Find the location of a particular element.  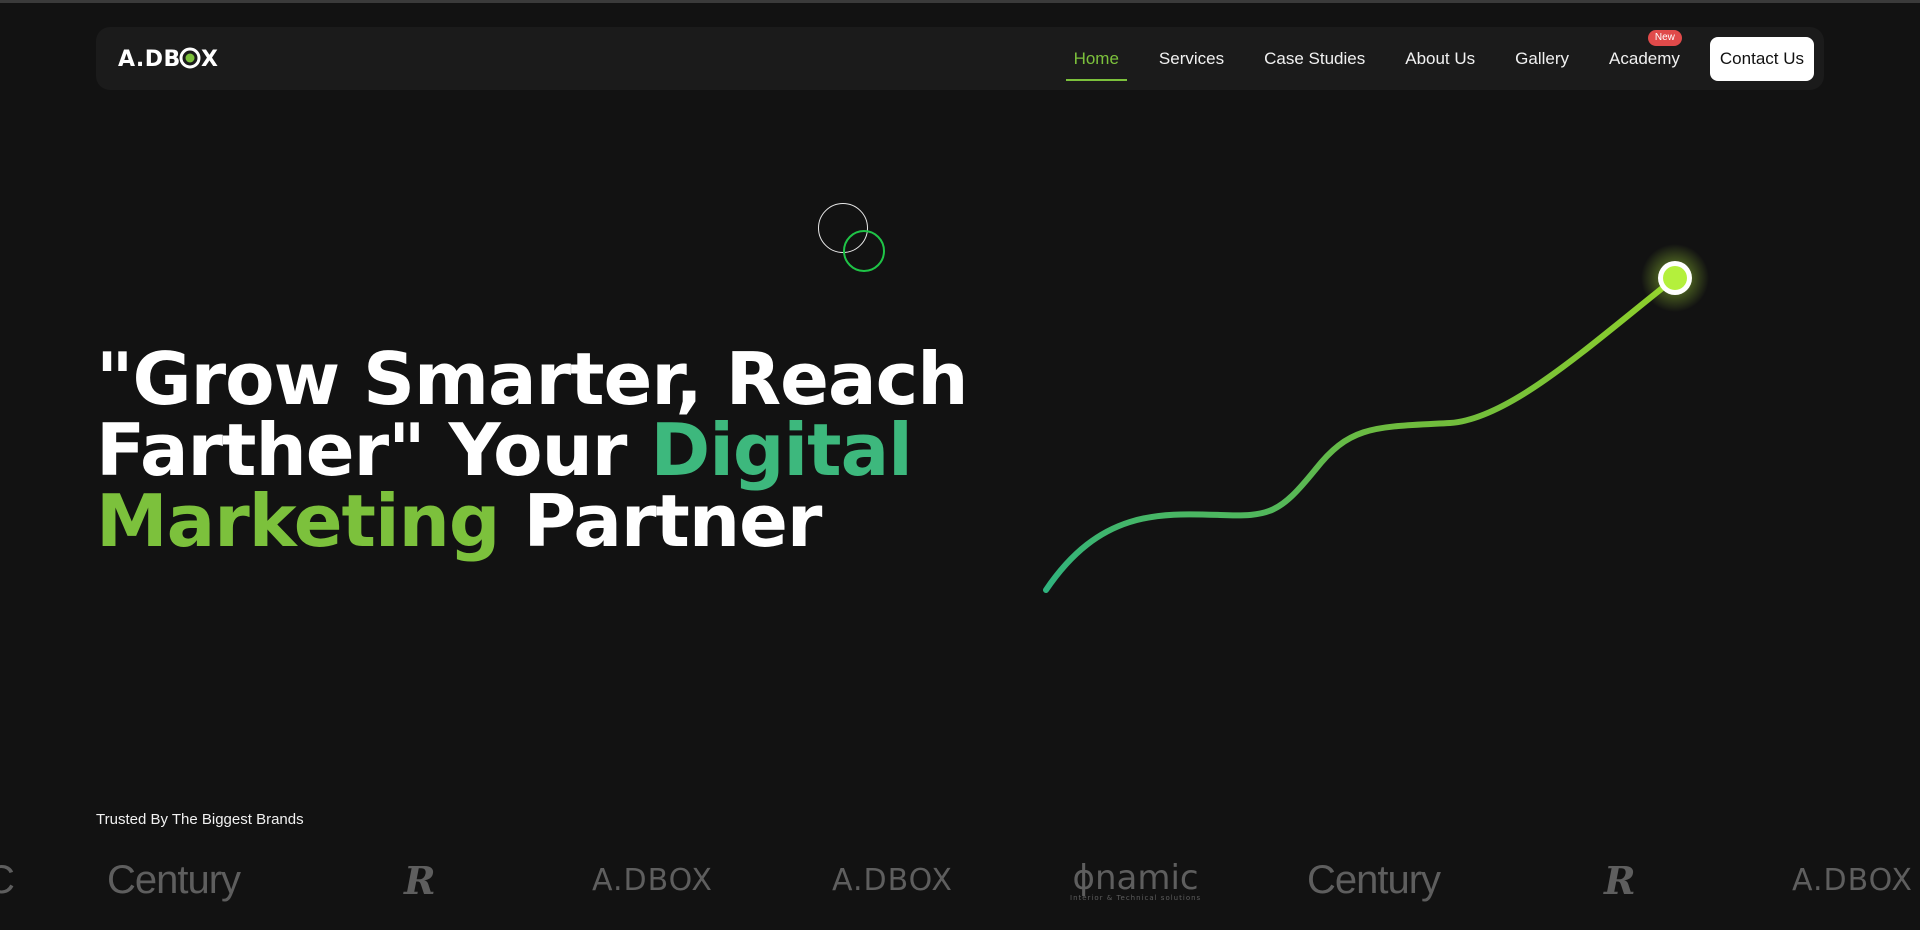

brand-namic-text: ɸnamic is located at coordinates (1135, 878).